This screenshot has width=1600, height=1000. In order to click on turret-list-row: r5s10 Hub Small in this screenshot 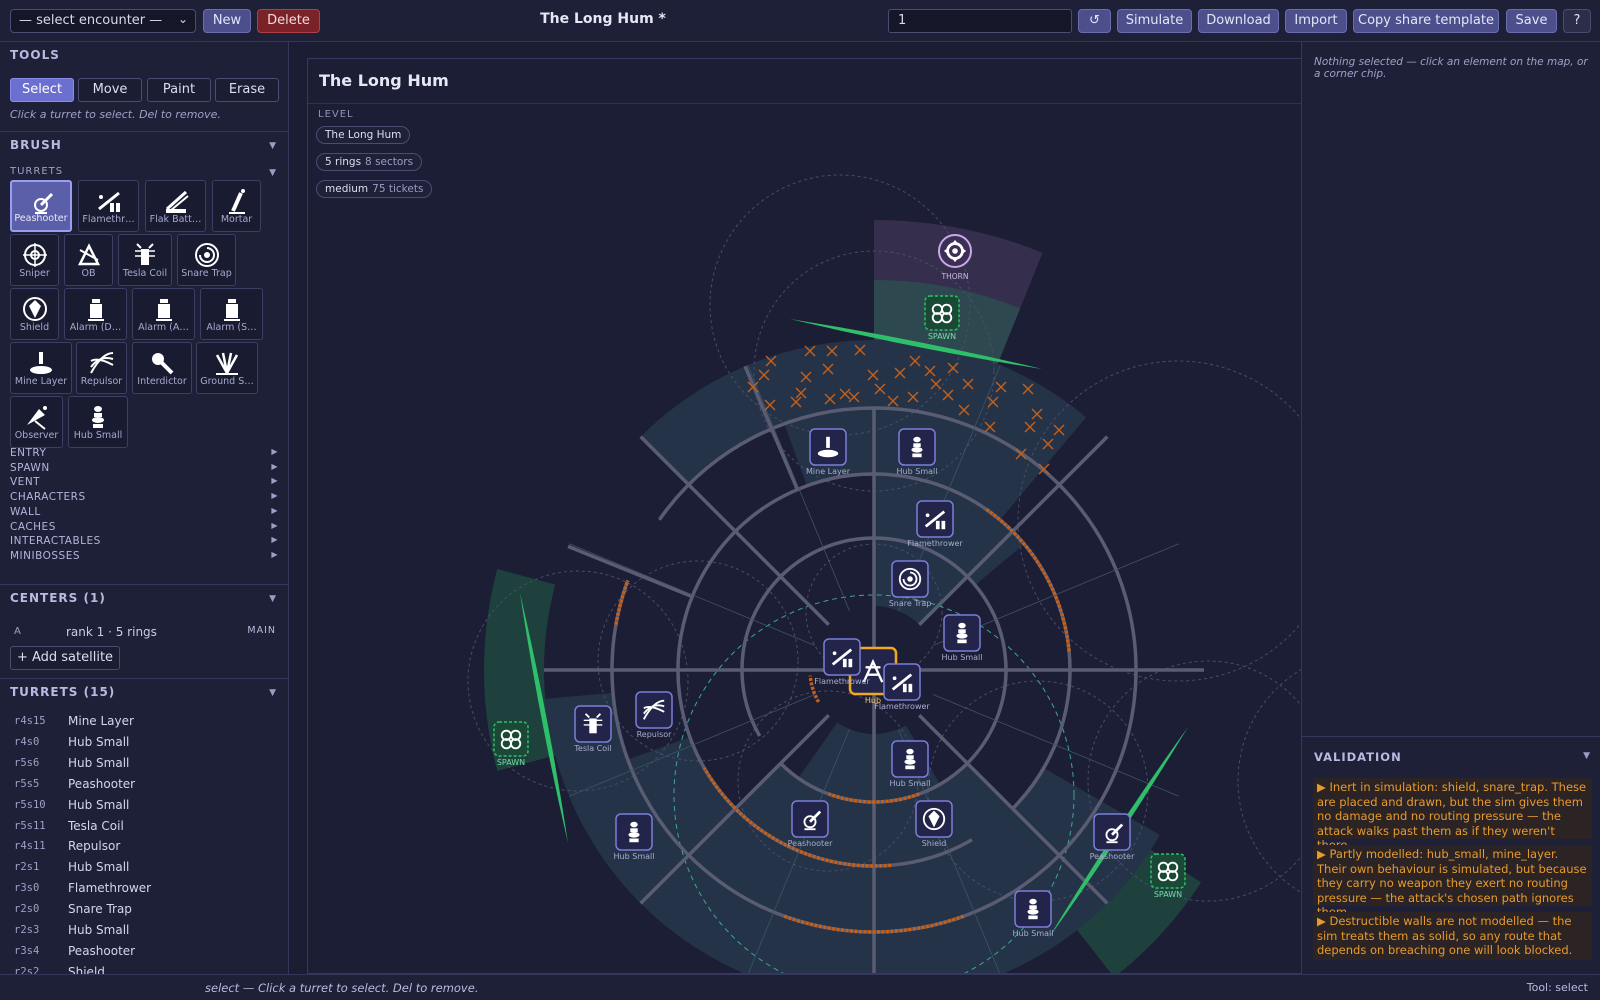, I will do `click(145, 806)`.